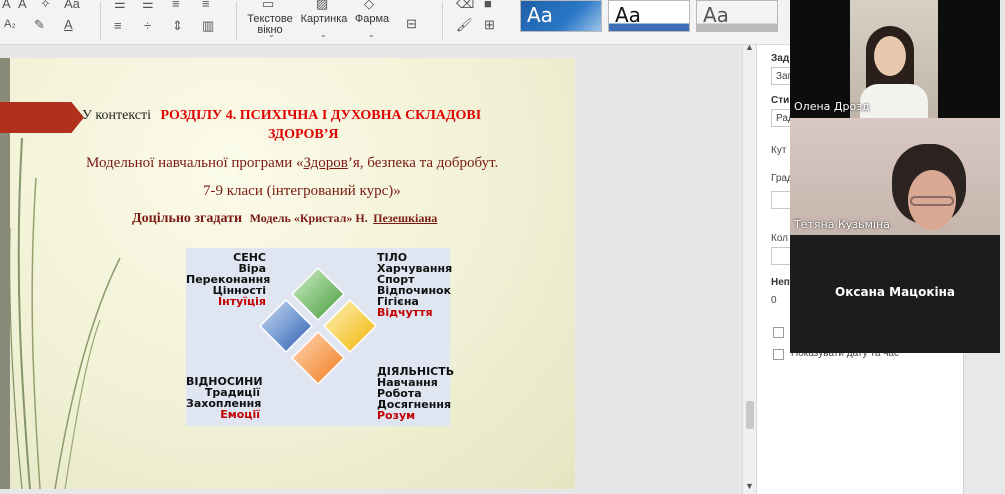 The height and width of the screenshot is (494, 1005). What do you see at coordinates (411, 24) in the screenshot?
I see `arrange-icon: ⊟` at bounding box center [411, 24].